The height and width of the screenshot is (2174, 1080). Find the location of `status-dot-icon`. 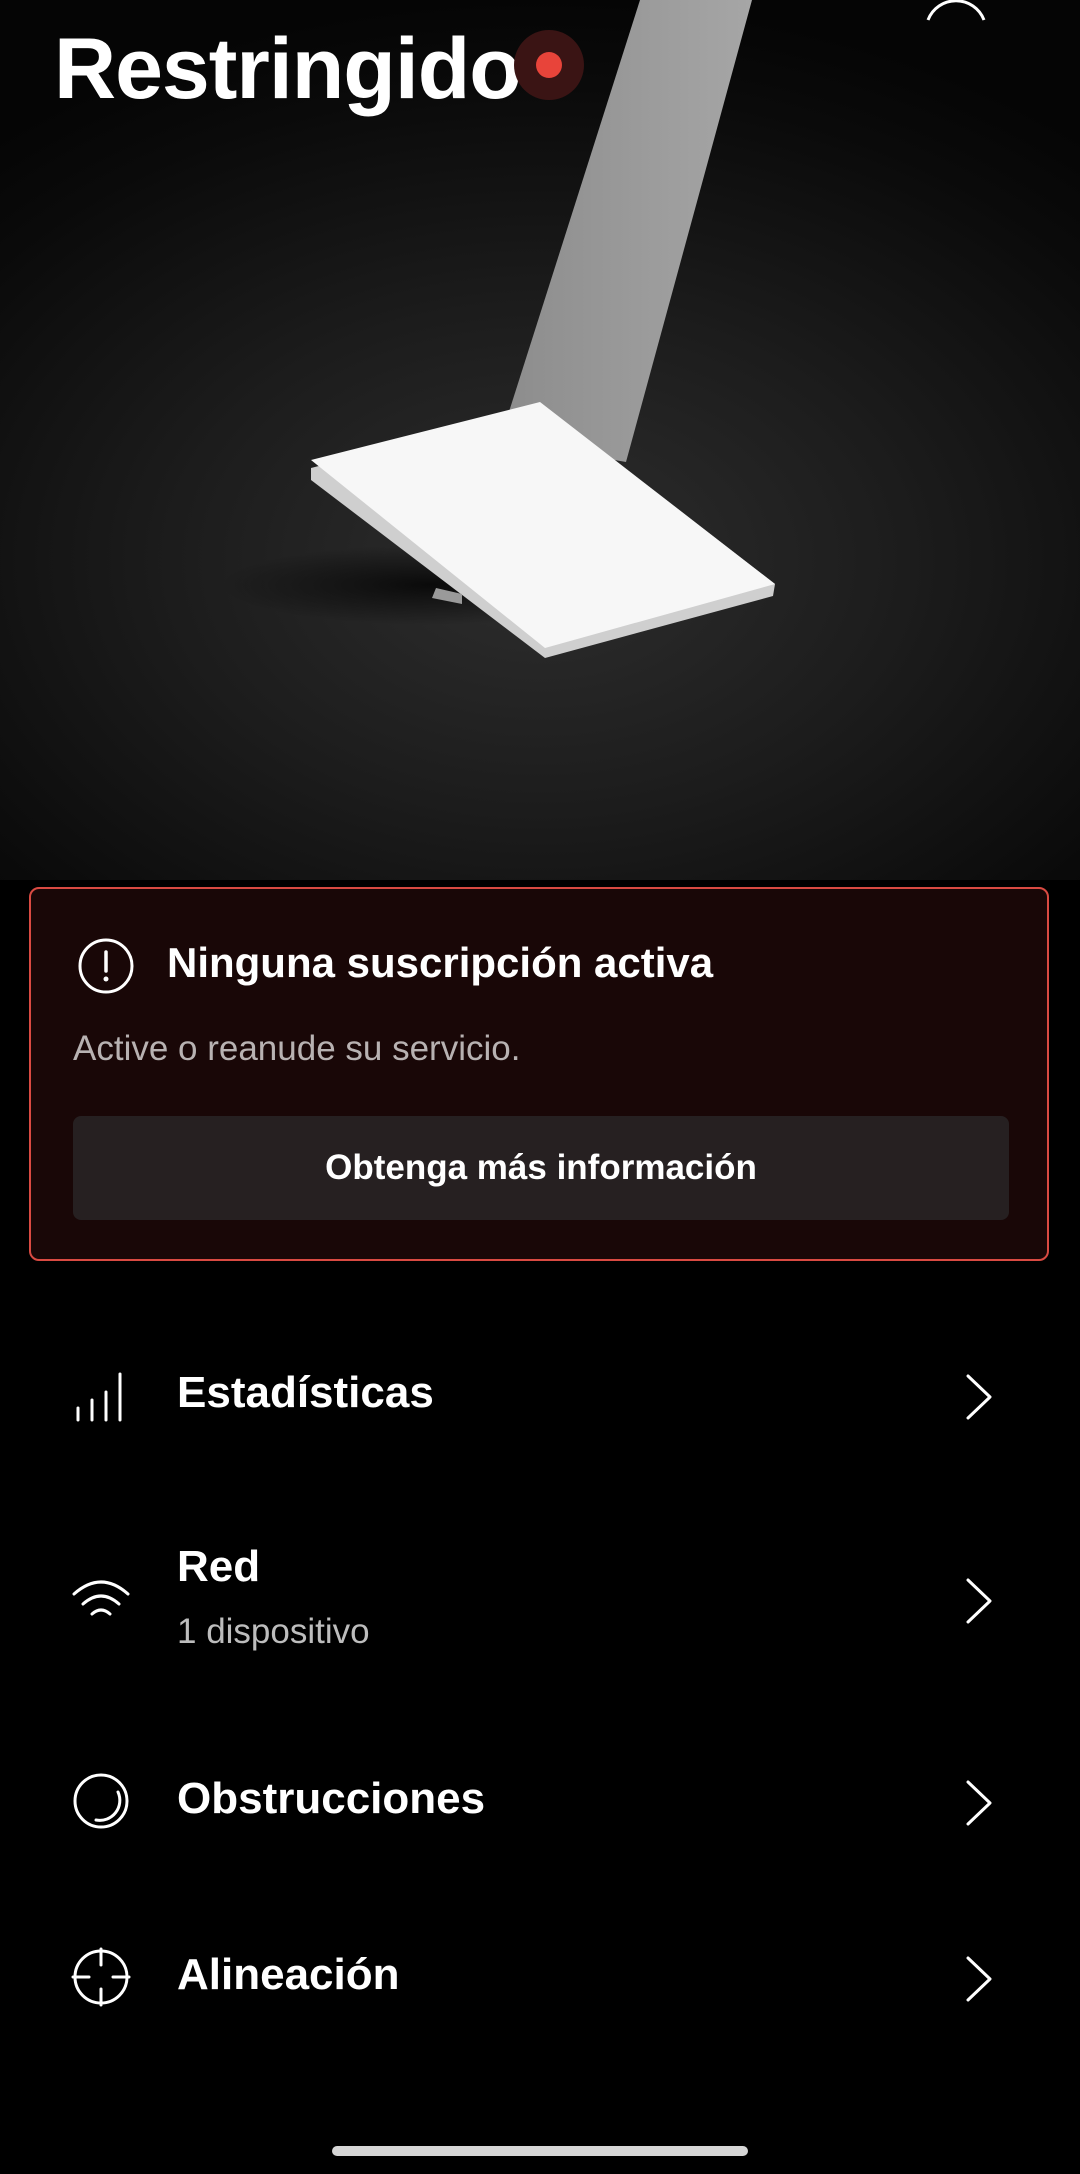

status-dot-icon is located at coordinates (549, 65).